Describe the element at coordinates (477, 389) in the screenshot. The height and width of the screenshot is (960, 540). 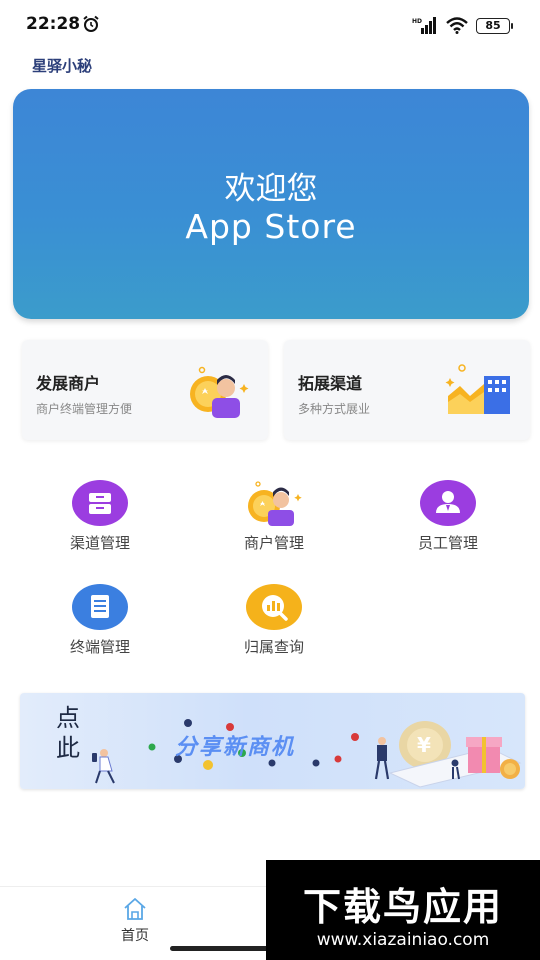
I see `channel-chart-illustration-icon` at that location.